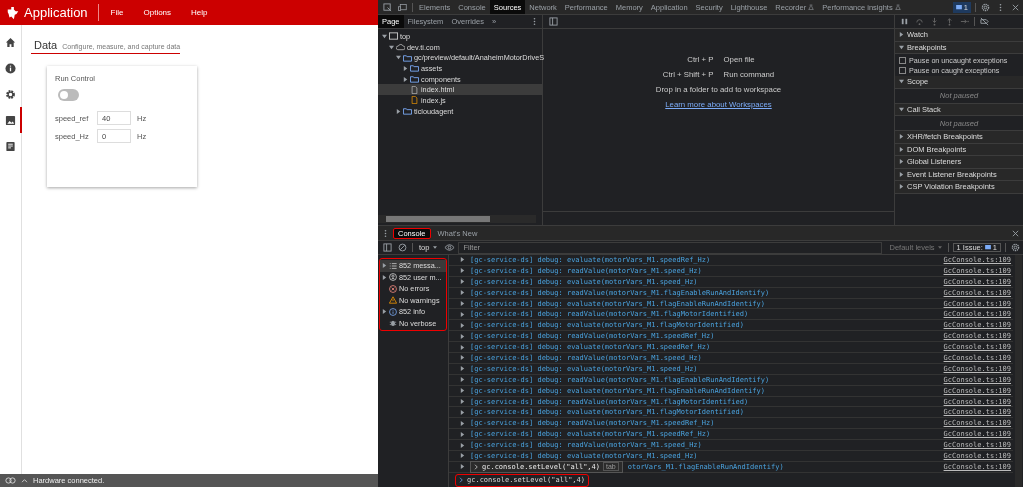 The height and width of the screenshot is (487, 1023). What do you see at coordinates (393, 265) in the screenshot?
I see `list-icon` at bounding box center [393, 265].